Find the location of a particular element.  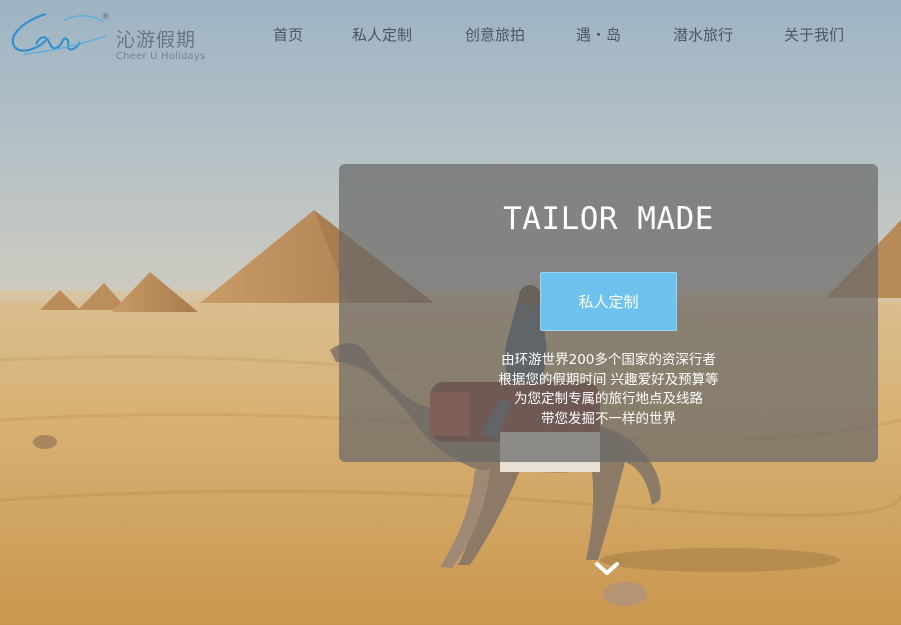

brand-name-en: Cheer U Holidays is located at coordinates (161, 56).